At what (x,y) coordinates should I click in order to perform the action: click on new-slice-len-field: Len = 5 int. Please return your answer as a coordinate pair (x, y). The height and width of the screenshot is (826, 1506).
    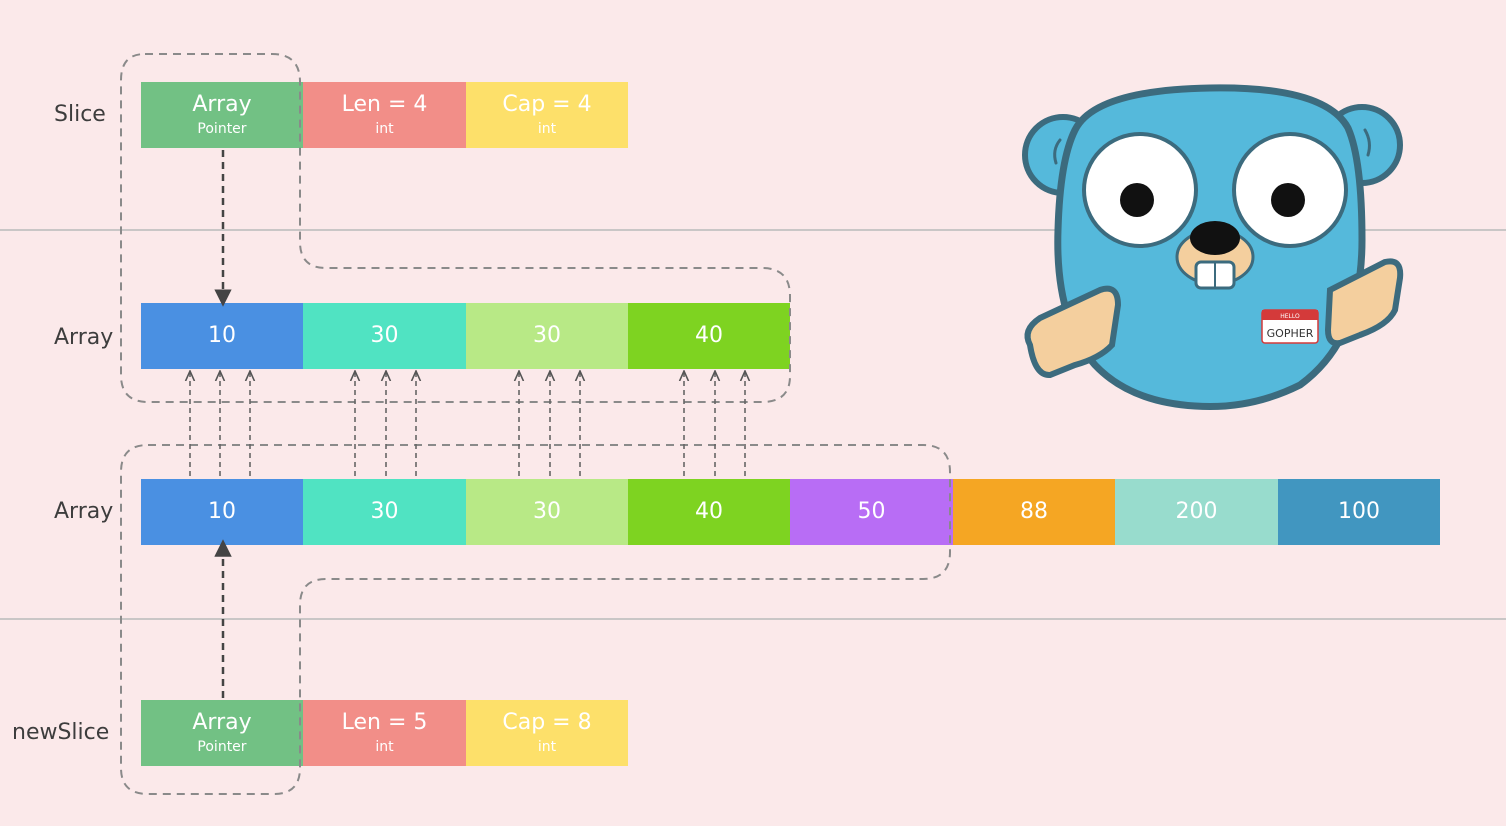
    Looking at the image, I should click on (384, 733).